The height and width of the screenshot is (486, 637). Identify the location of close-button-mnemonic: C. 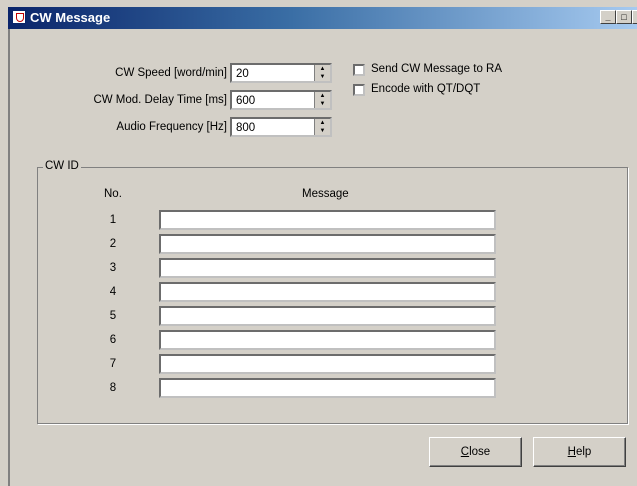
(465, 452).